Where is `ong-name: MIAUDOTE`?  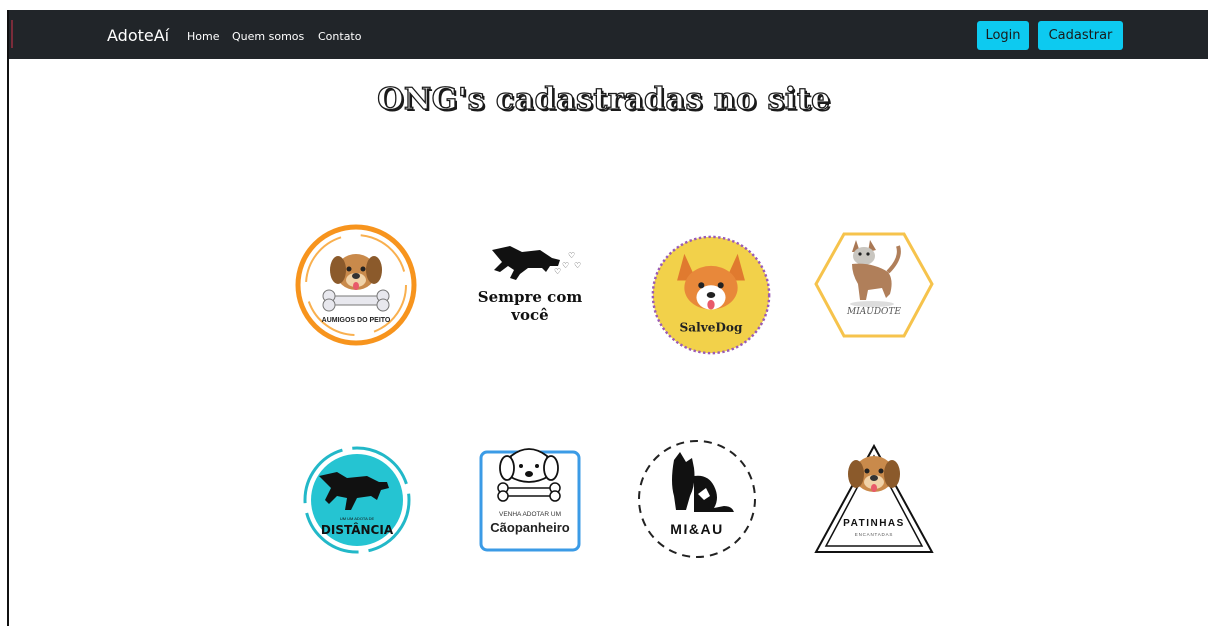
ong-name: MIAUDOTE is located at coordinates (873, 312).